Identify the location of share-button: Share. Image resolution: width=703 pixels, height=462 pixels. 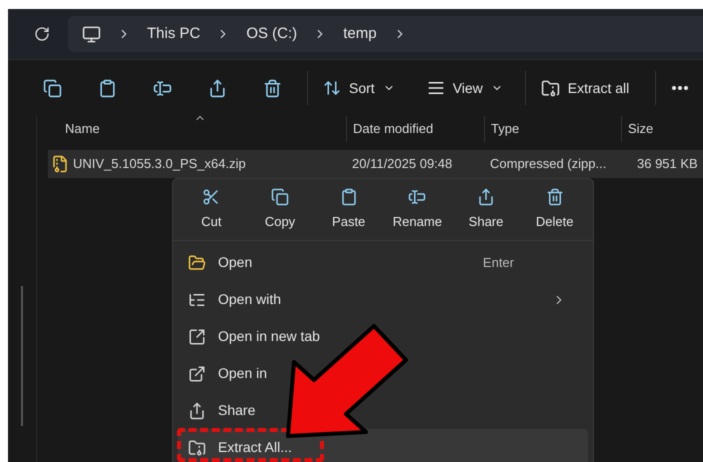
(486, 209).